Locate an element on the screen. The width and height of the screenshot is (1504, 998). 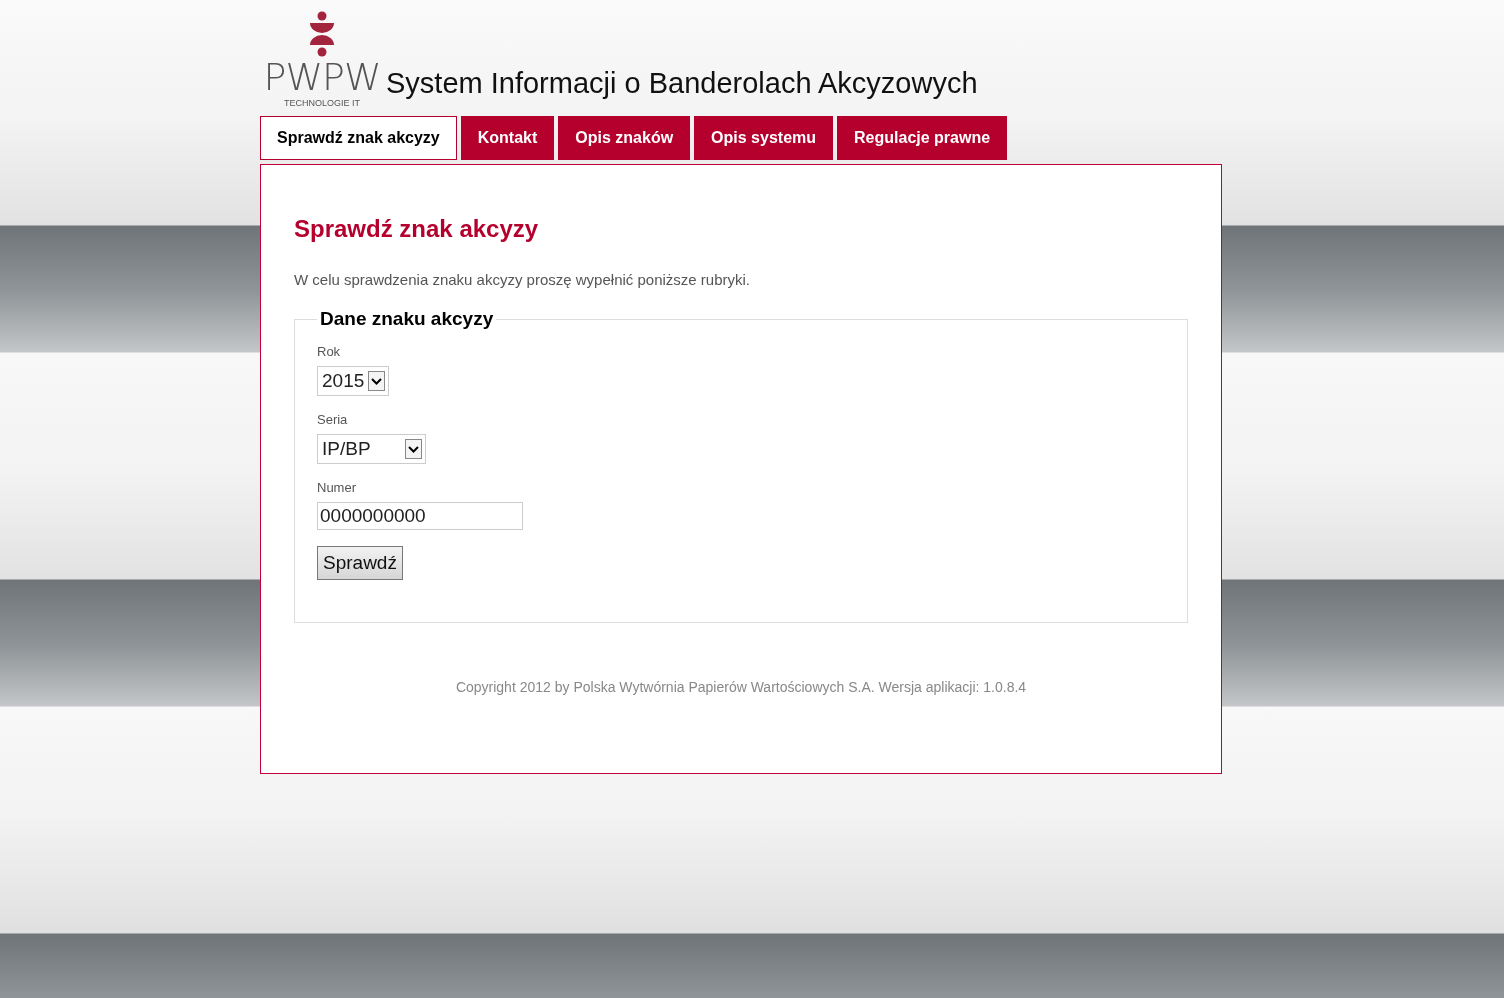
nav-tab: Regulacje prawne is located at coordinates (922, 138).